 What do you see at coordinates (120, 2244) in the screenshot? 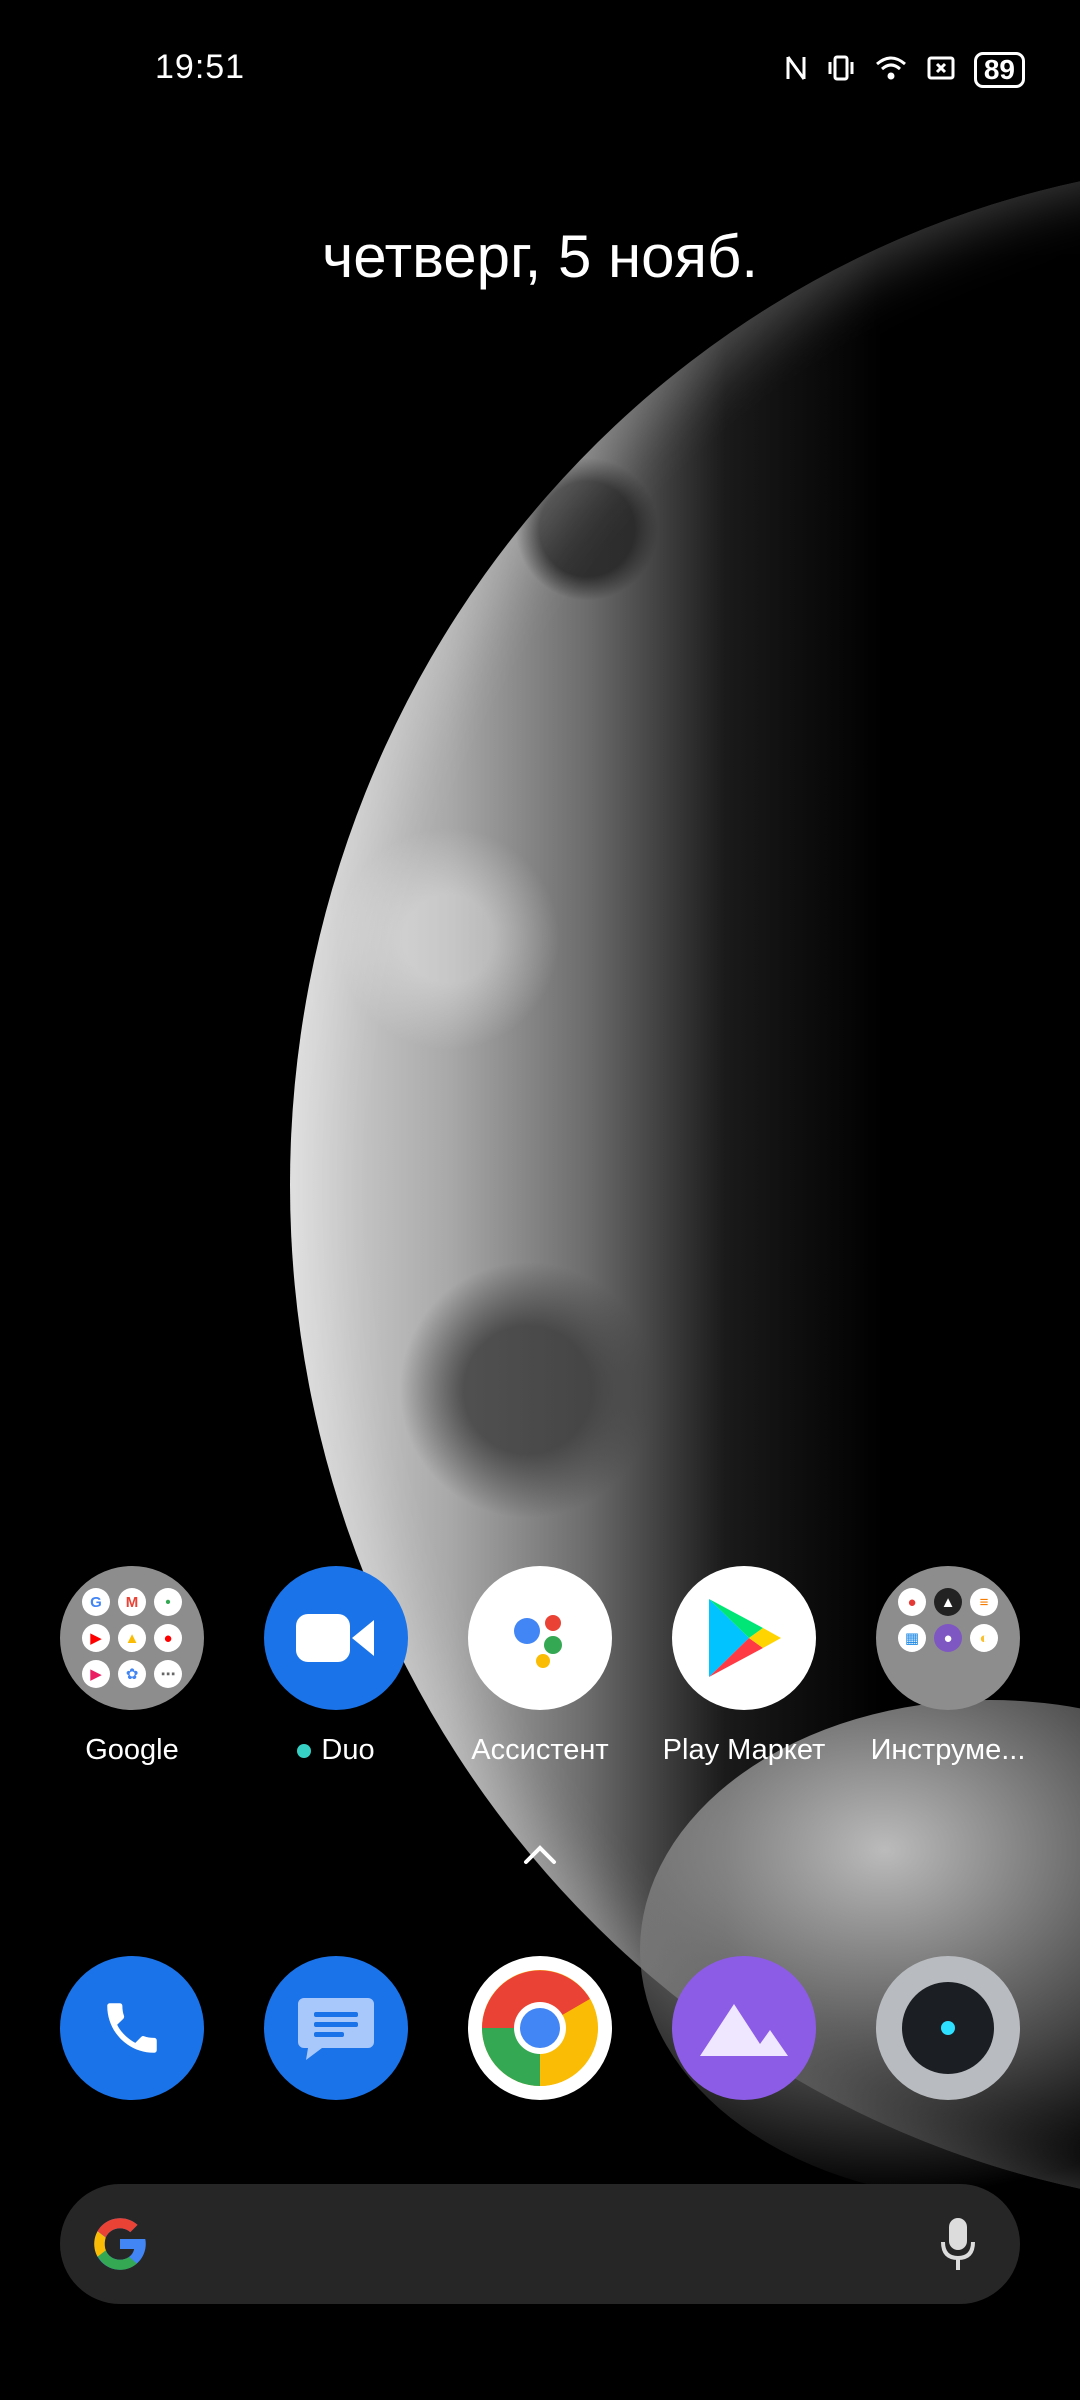
I see `google-g-icon` at bounding box center [120, 2244].